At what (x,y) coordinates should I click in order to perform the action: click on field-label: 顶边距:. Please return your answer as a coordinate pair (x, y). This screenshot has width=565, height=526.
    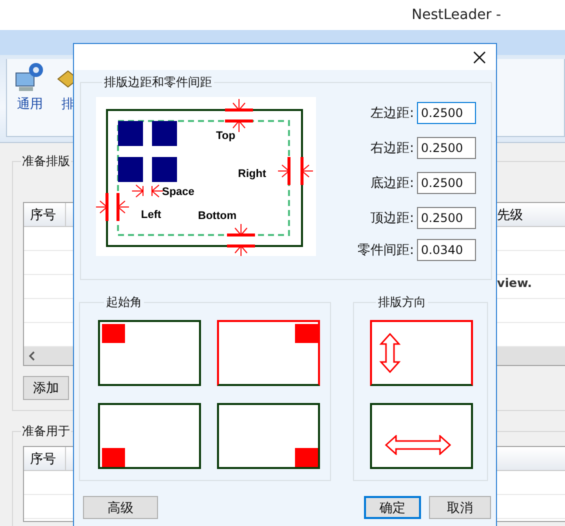
    Looking at the image, I should click on (392, 218).